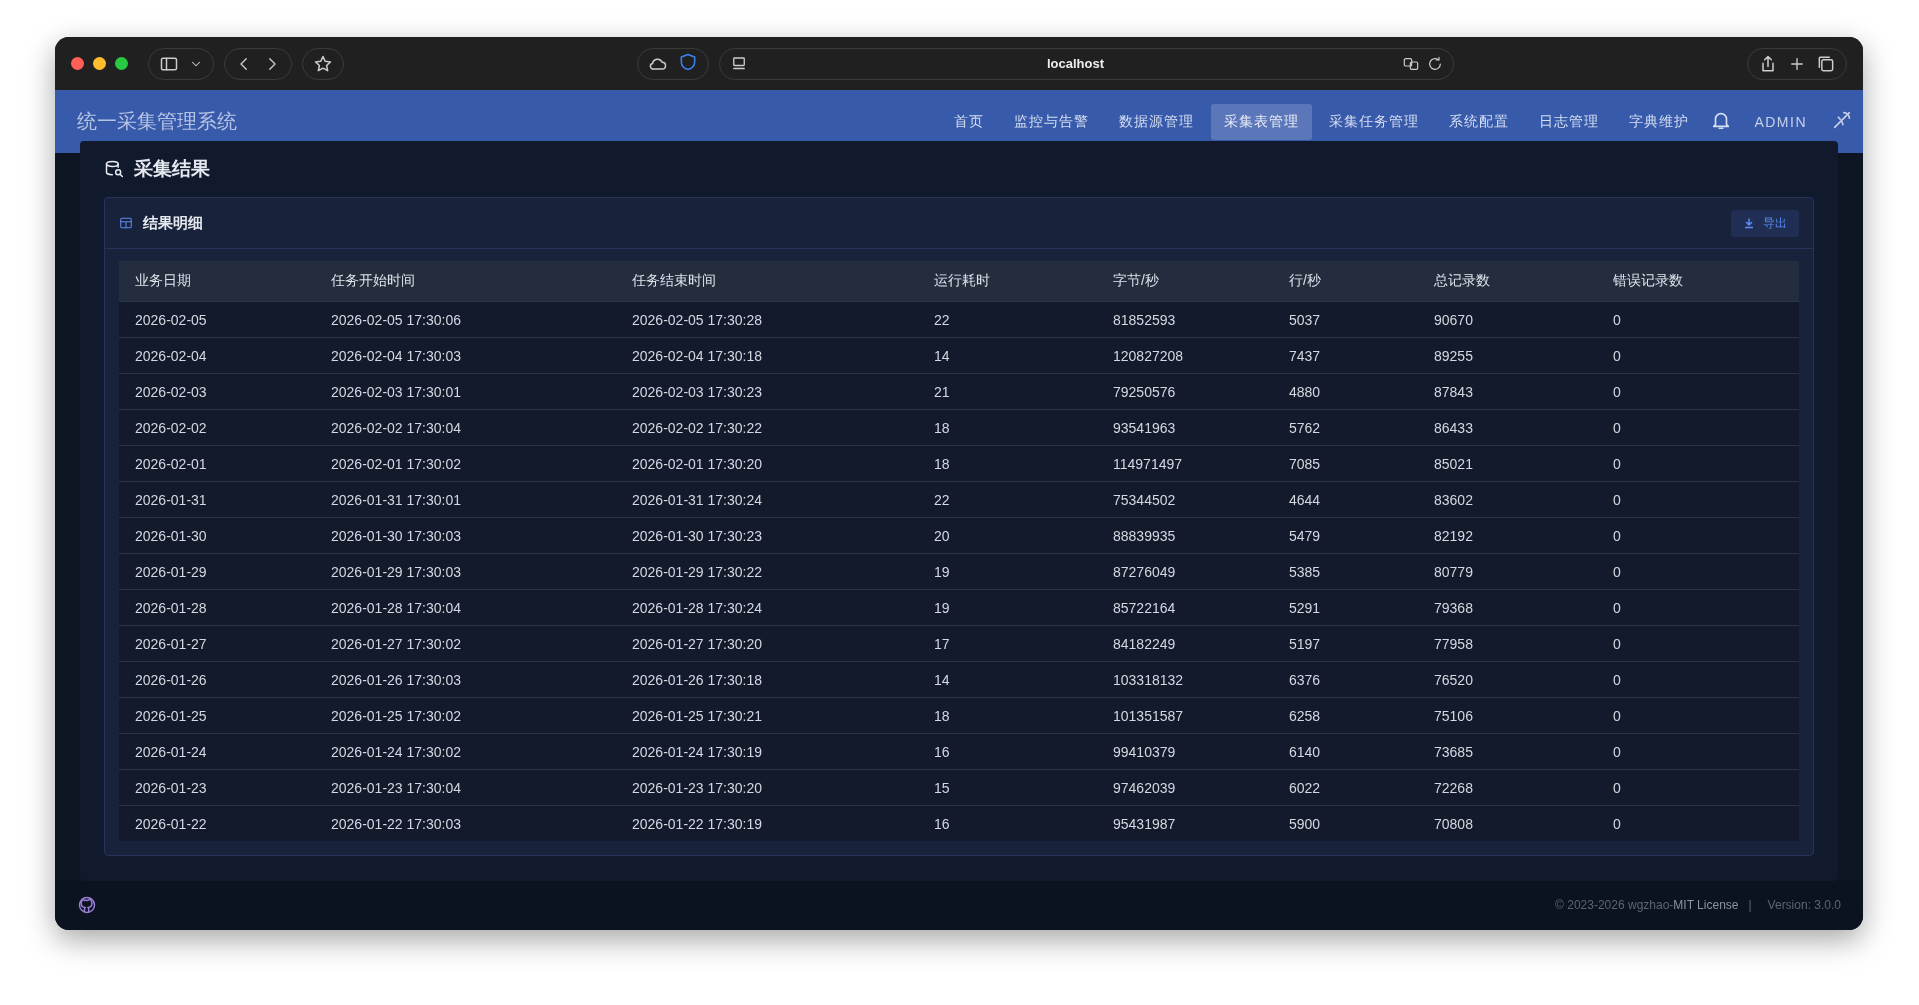  I want to click on table-cell: 2026-01-22, so click(217, 823).